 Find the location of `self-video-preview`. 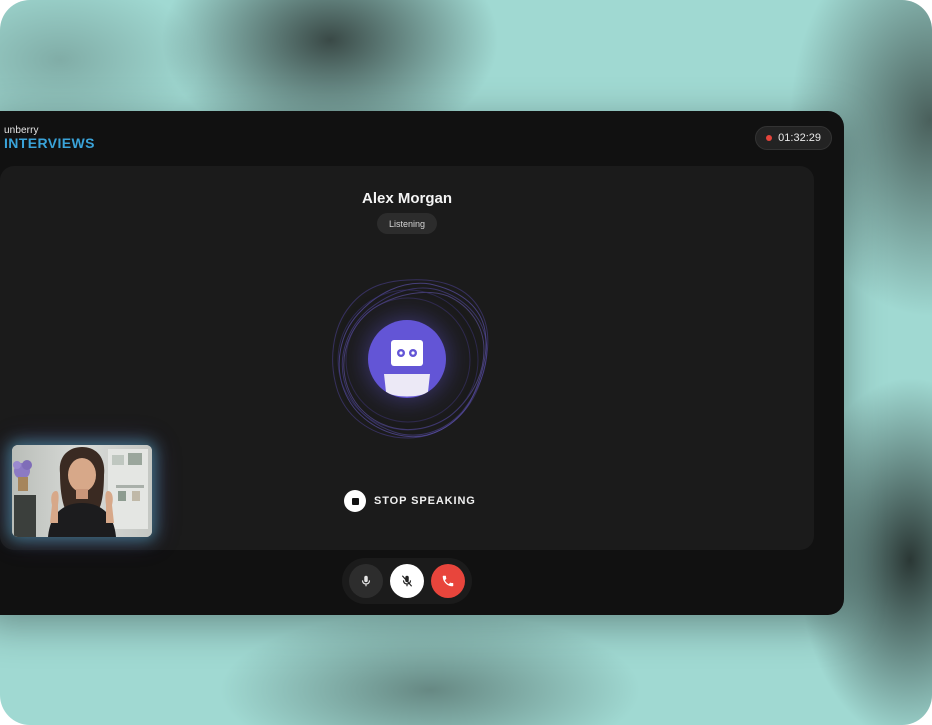

self-video-preview is located at coordinates (82, 491).